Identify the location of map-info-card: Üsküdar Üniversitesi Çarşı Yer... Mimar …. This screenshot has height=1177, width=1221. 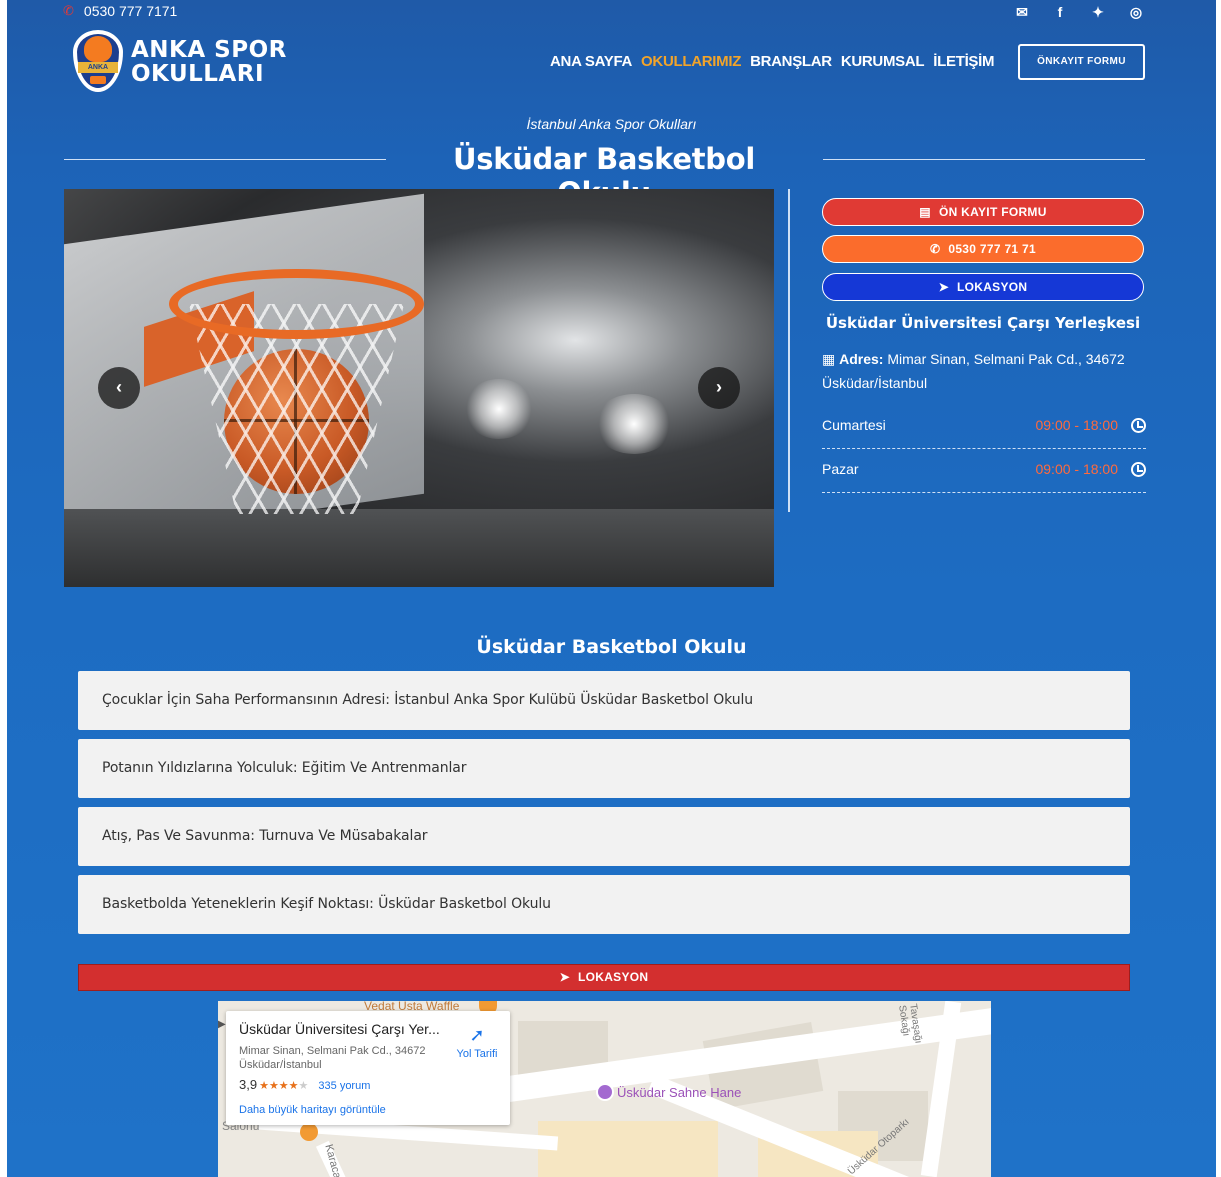
(368, 1068).